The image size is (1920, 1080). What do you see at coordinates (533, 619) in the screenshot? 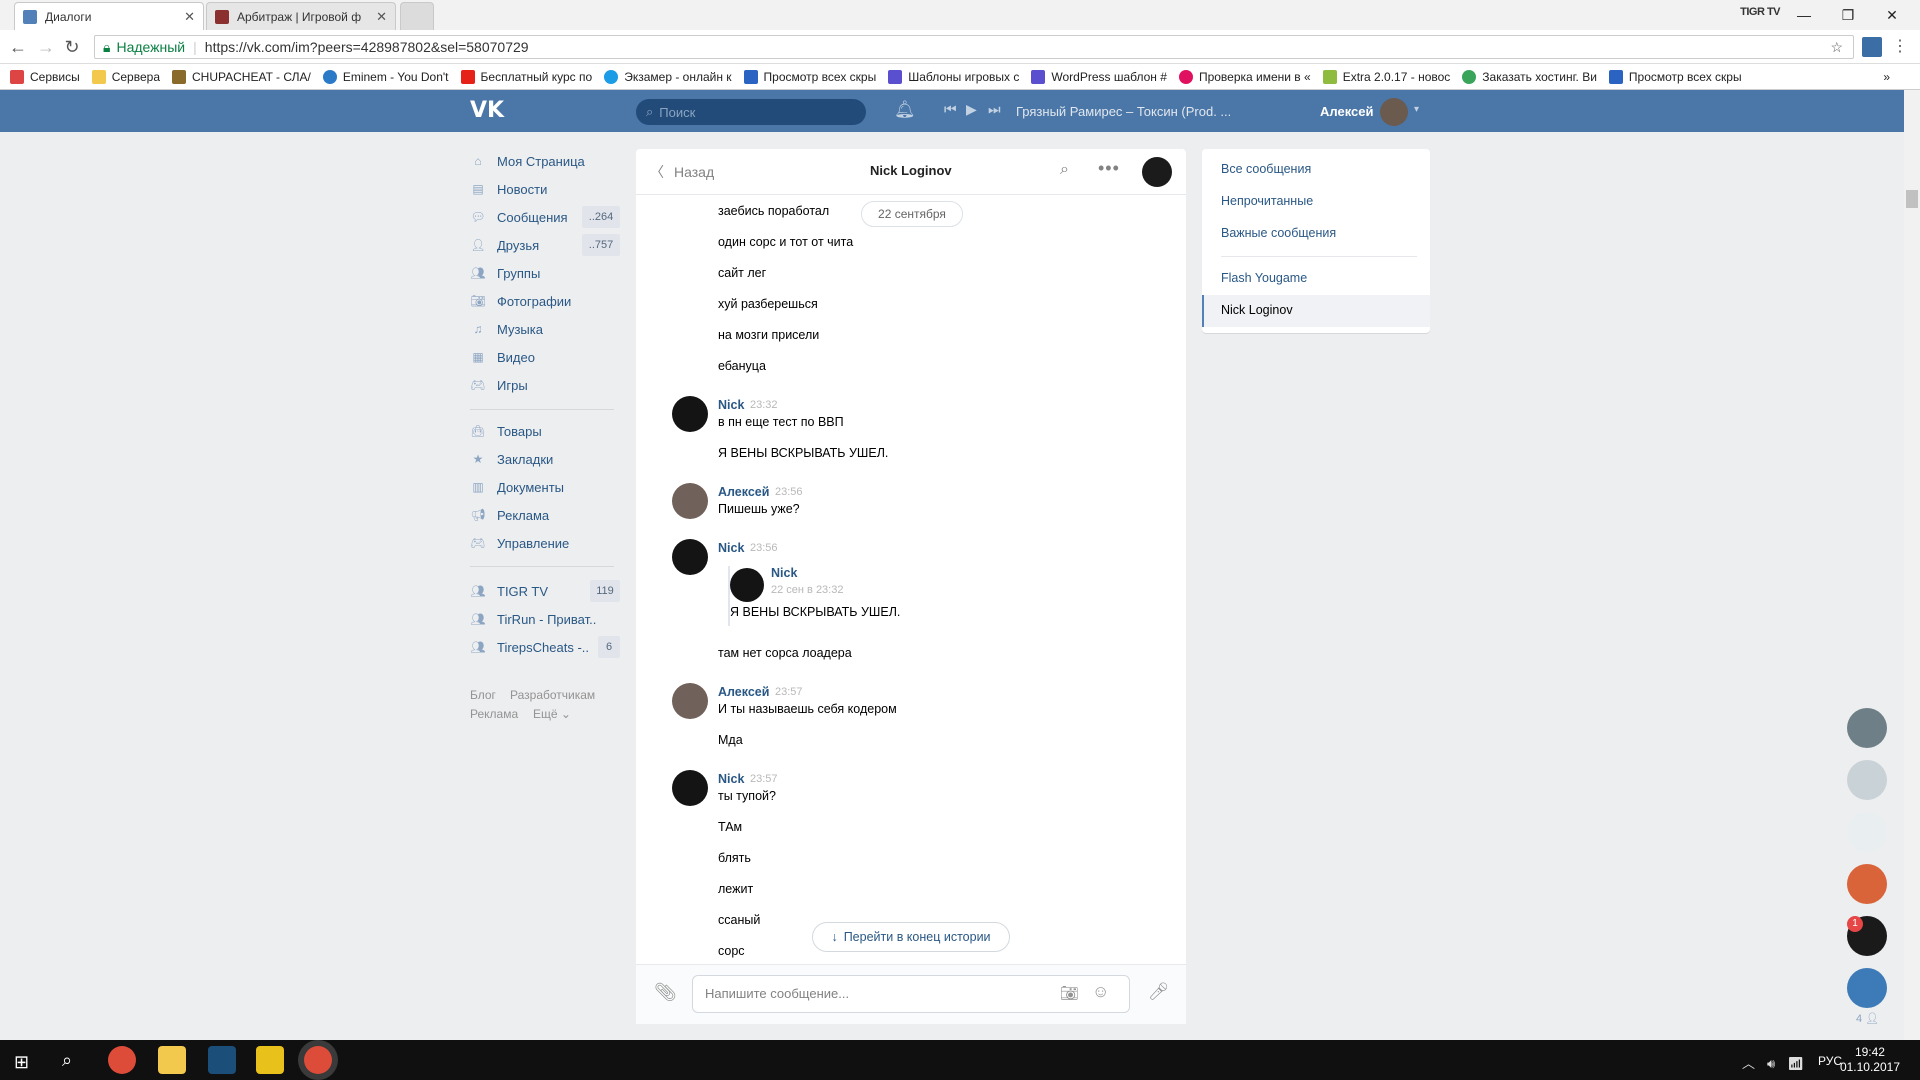
I see `sidebar-group-tirrun: 👥︎ TirRun - Приват..` at bounding box center [533, 619].